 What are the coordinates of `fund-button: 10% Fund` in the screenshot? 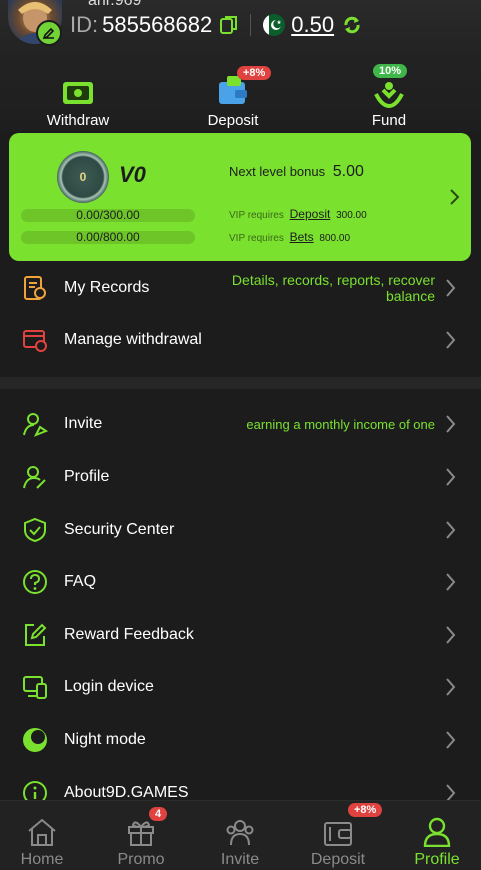 It's located at (389, 96).